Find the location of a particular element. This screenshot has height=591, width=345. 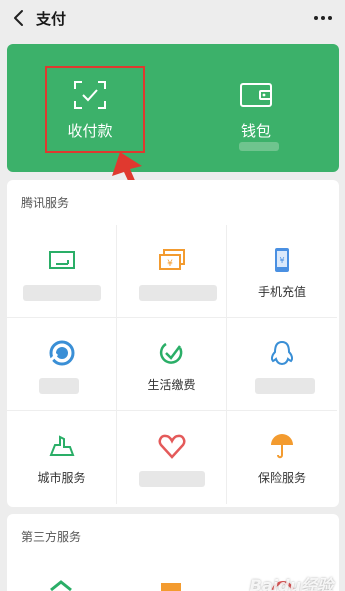

city-icon is located at coordinates (61, 445).